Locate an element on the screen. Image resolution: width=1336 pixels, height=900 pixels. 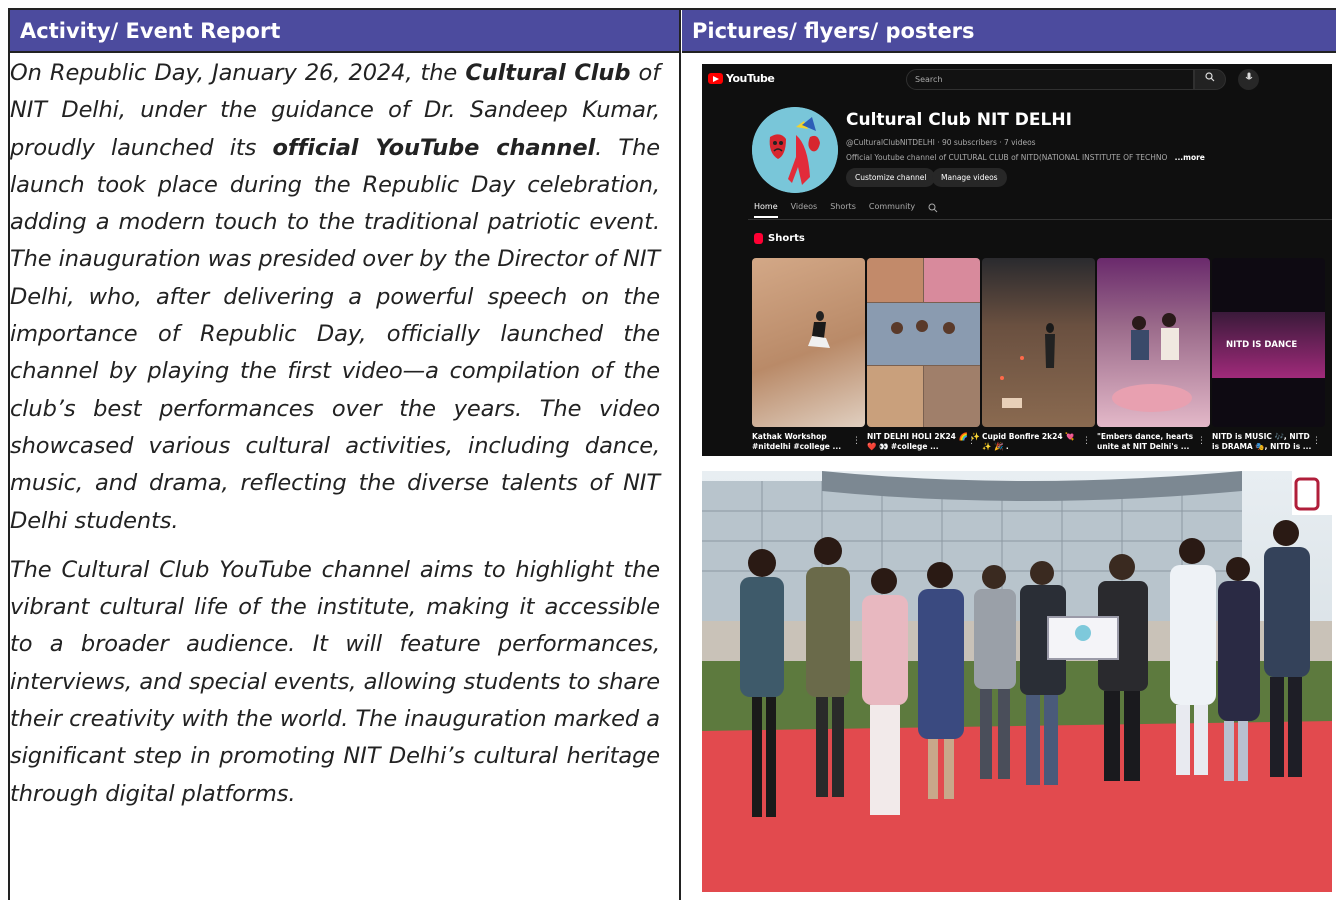
channel-tabs: Home Videos Shorts Community is located at coordinates (846, 210).